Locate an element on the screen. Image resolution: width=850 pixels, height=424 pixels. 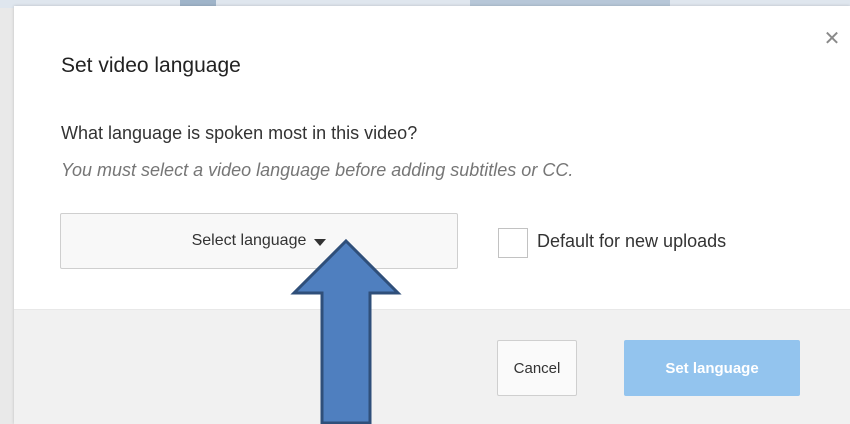
default-for-new-uploads-label: Default for new uploads is located at coordinates (631, 241).